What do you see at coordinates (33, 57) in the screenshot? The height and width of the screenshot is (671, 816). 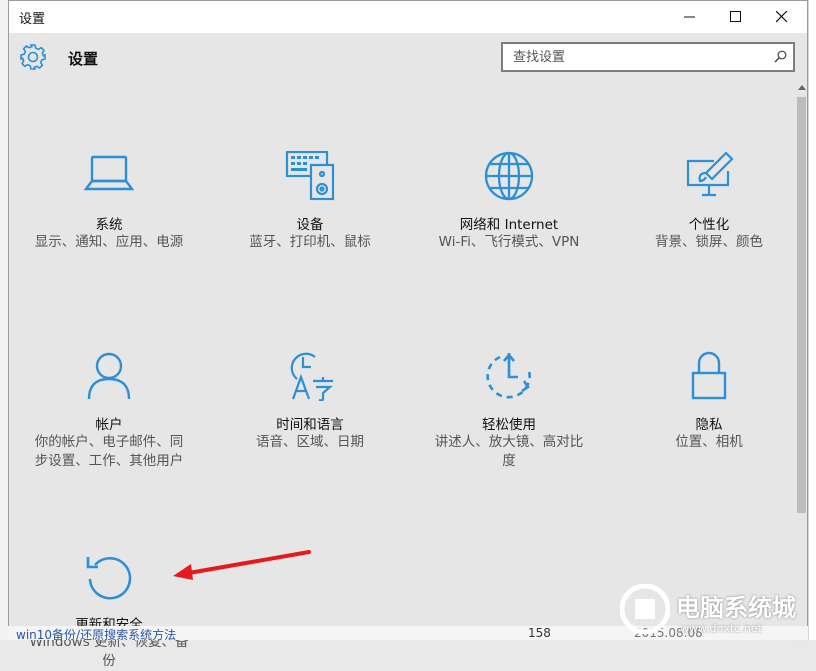 I see `gear-icon` at bounding box center [33, 57].